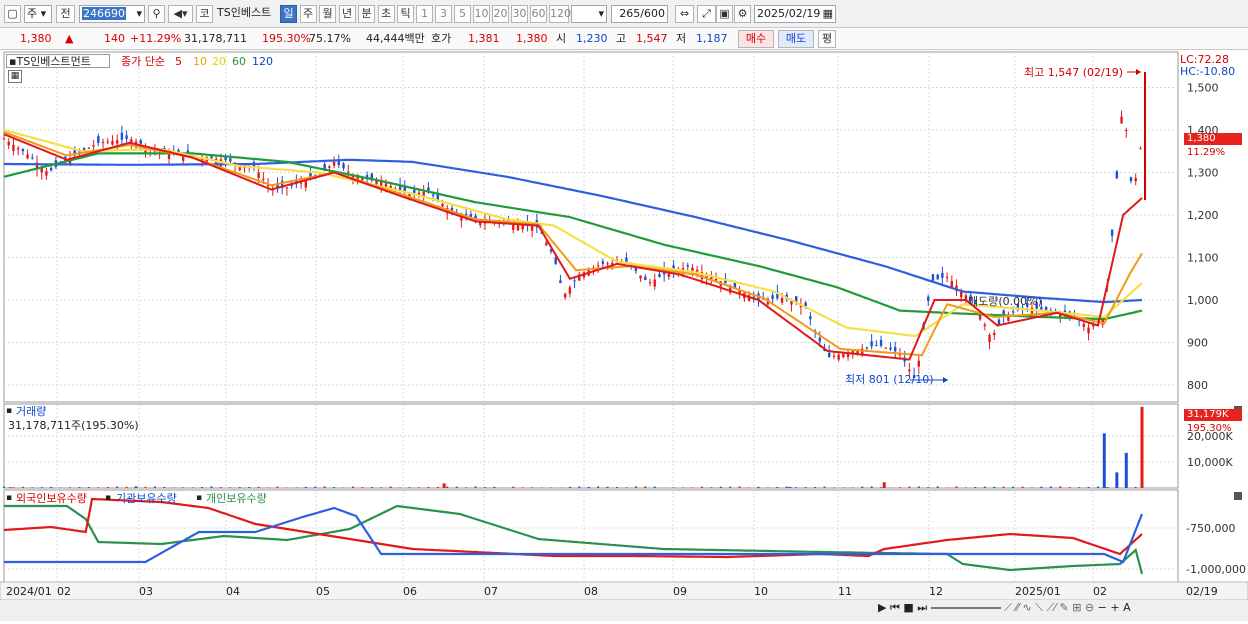 The image size is (1248, 624). I want to click on calendar-icon: ▦, so click(828, 14).